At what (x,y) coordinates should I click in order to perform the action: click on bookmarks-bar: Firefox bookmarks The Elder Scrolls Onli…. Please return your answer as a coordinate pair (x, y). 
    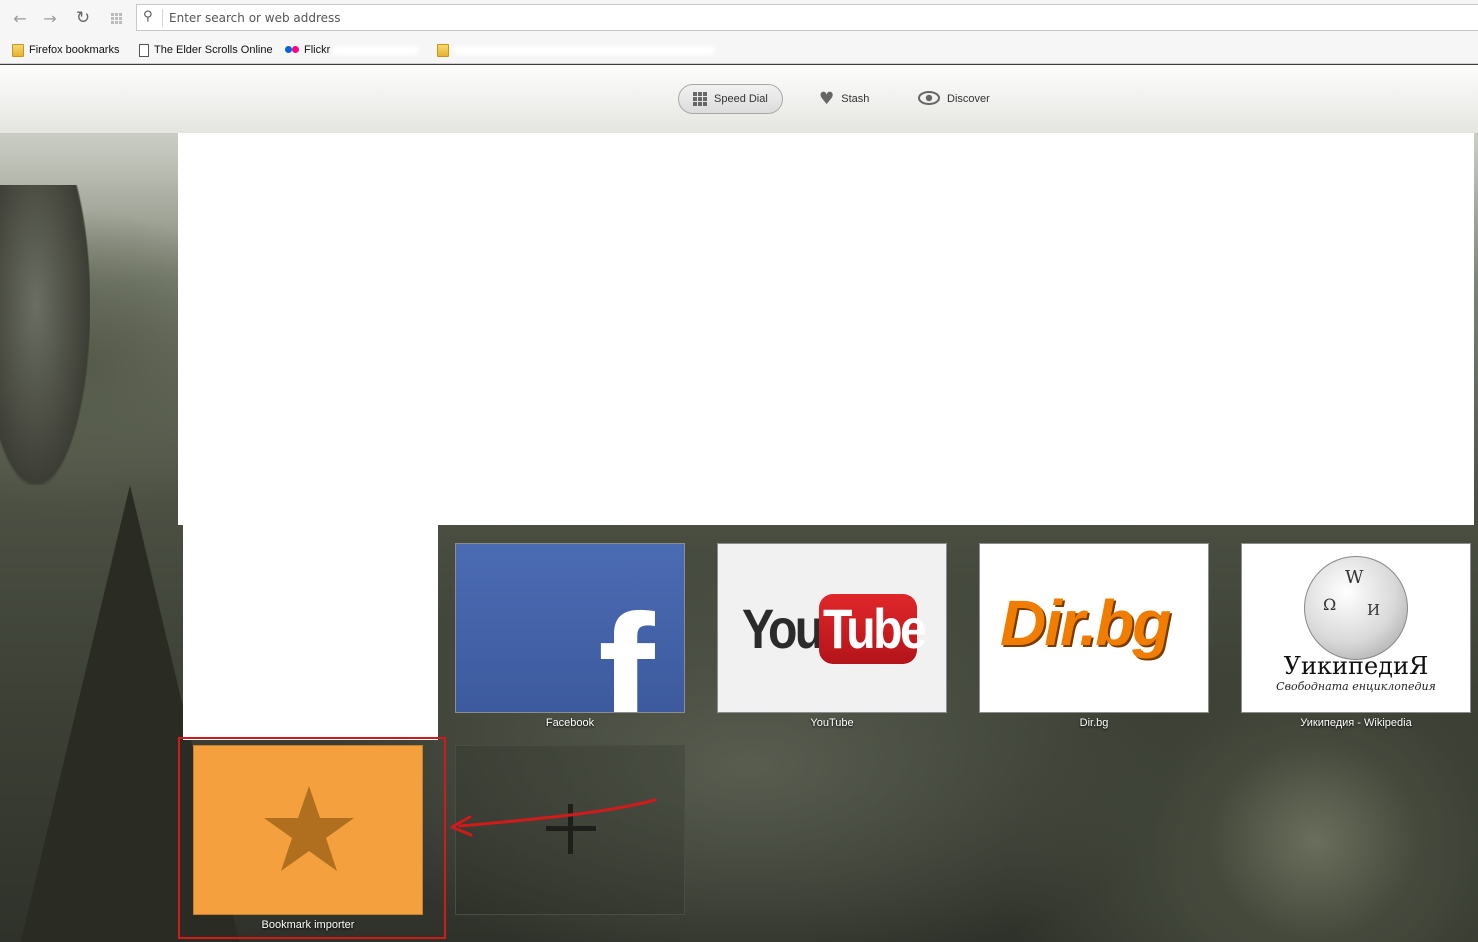
    Looking at the image, I should click on (739, 50).